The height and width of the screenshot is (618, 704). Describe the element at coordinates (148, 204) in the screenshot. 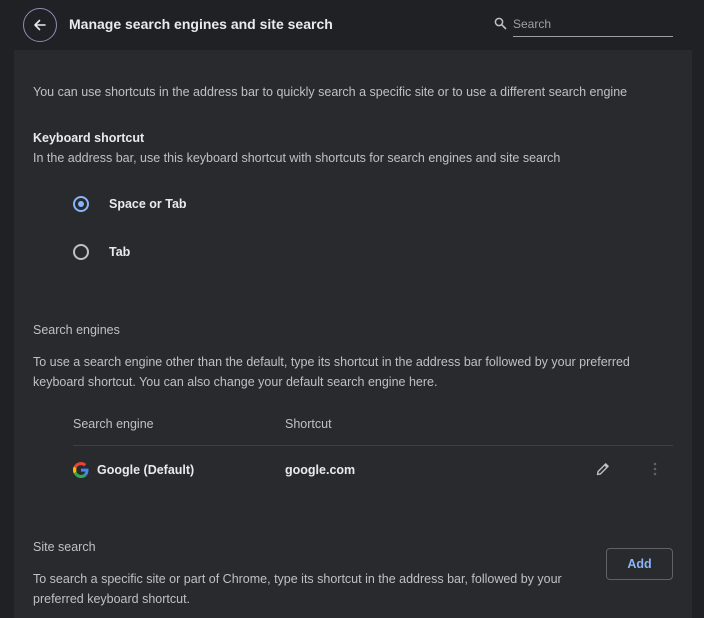

I see `radio-label: Space or Tab` at that location.